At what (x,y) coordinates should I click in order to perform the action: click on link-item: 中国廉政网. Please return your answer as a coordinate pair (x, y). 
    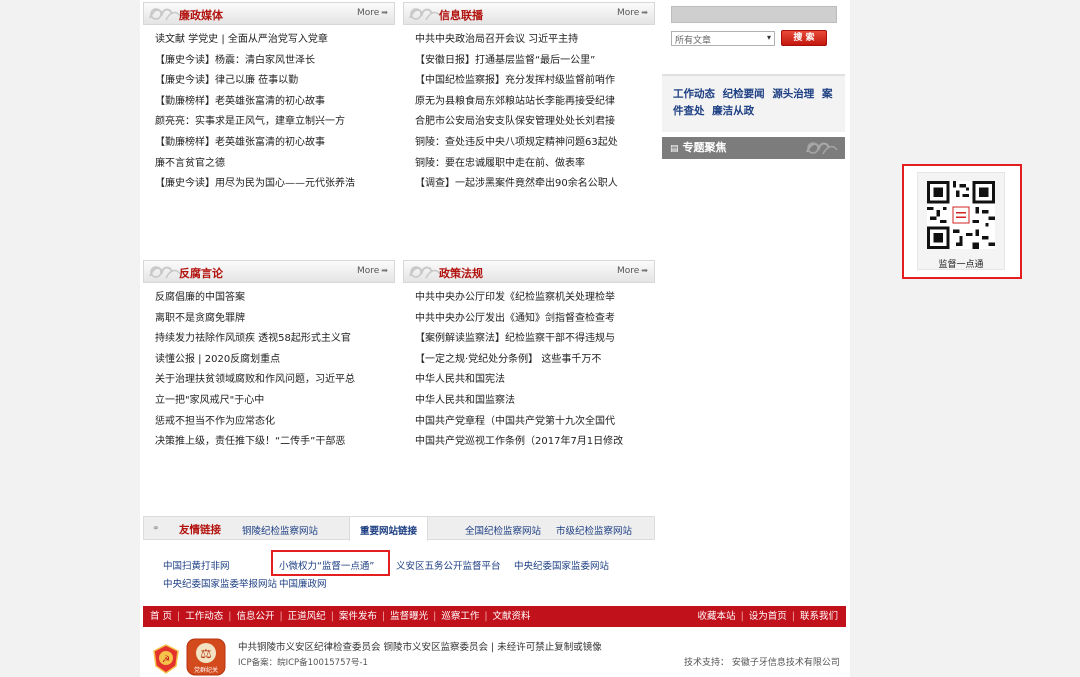
    Looking at the image, I should click on (303, 583).